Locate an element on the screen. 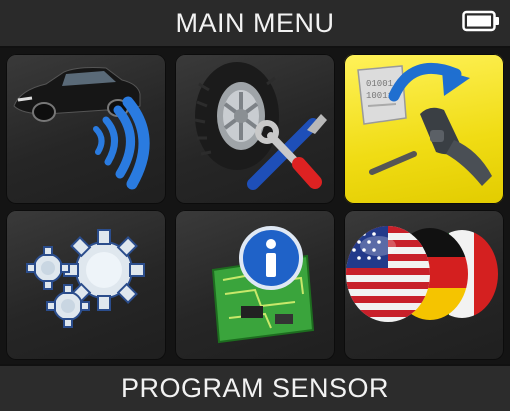  status-bar: PROGRAM SENSOR is located at coordinates (255, 387).